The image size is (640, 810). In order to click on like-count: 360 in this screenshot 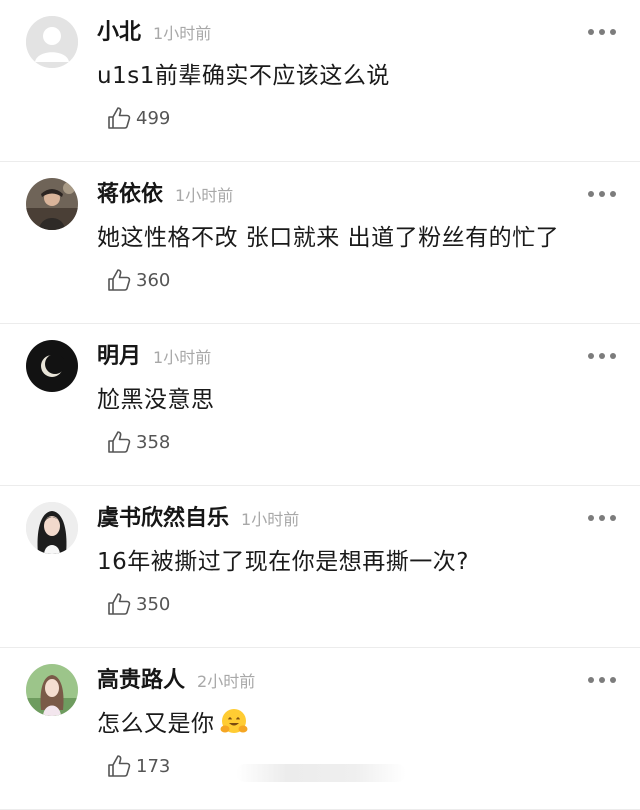, I will do `click(153, 280)`.